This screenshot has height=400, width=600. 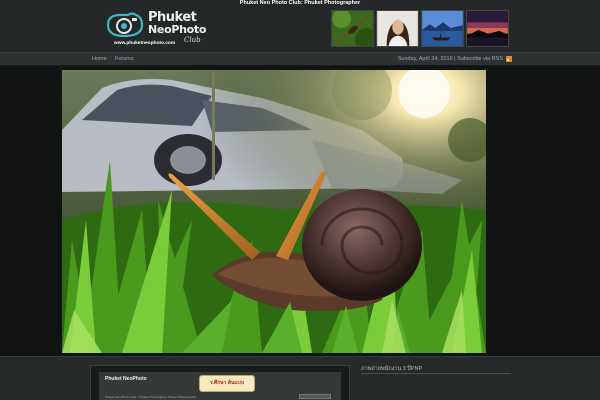 What do you see at coordinates (192, 40) in the screenshot?
I see `logo-text-club: Club` at bounding box center [192, 40].